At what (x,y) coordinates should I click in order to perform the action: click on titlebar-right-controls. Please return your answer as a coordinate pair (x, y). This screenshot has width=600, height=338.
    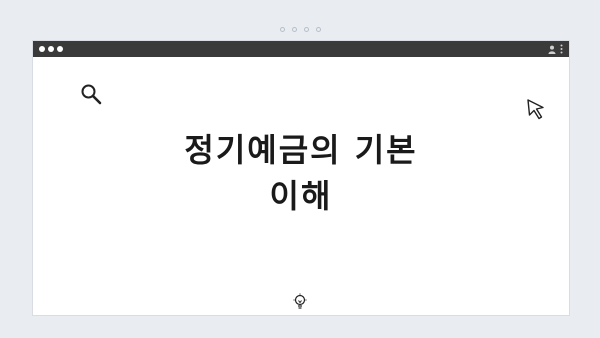
    Looking at the image, I should click on (555, 49).